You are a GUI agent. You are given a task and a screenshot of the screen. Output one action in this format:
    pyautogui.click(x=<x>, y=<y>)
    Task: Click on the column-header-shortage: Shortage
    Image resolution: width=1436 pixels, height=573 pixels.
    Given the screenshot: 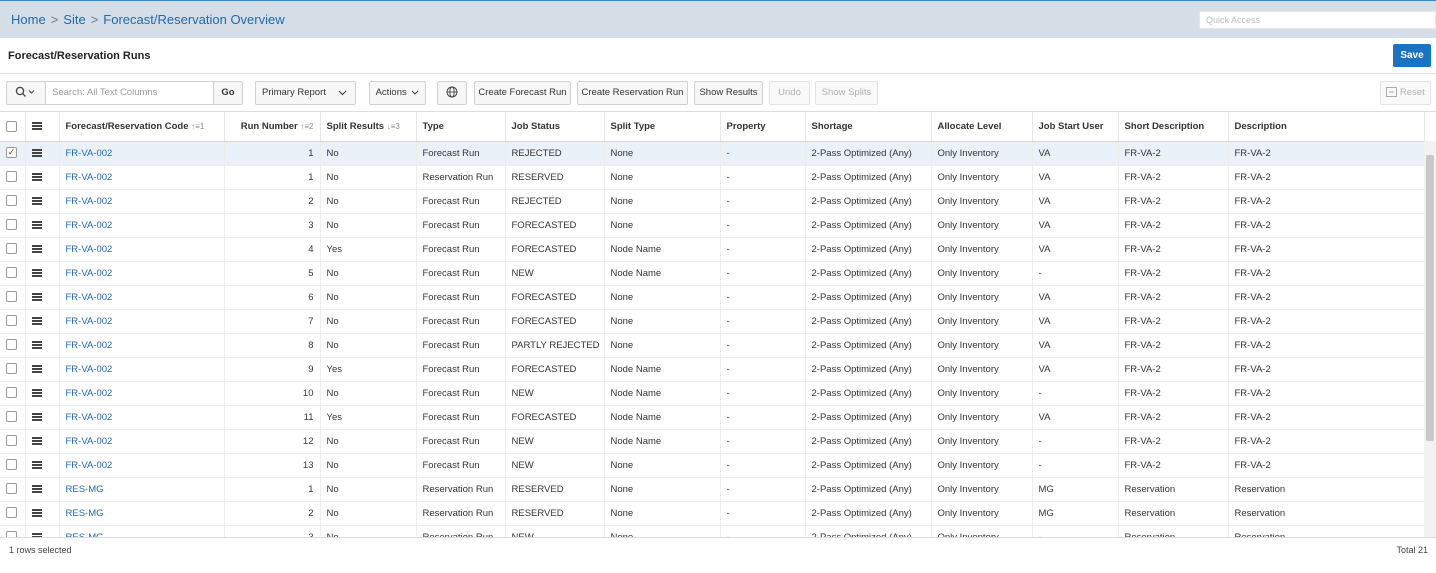 What is the action you would take?
    pyautogui.click(x=868, y=127)
    